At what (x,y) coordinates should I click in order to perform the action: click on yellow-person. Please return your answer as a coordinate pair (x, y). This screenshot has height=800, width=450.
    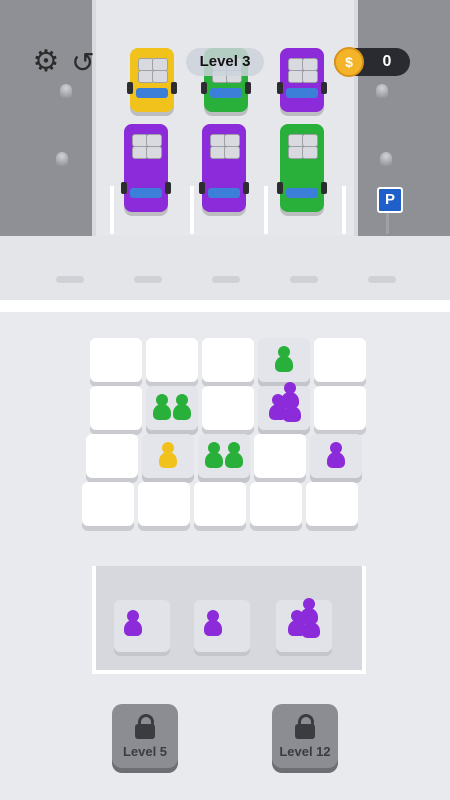
    Looking at the image, I should click on (168, 455).